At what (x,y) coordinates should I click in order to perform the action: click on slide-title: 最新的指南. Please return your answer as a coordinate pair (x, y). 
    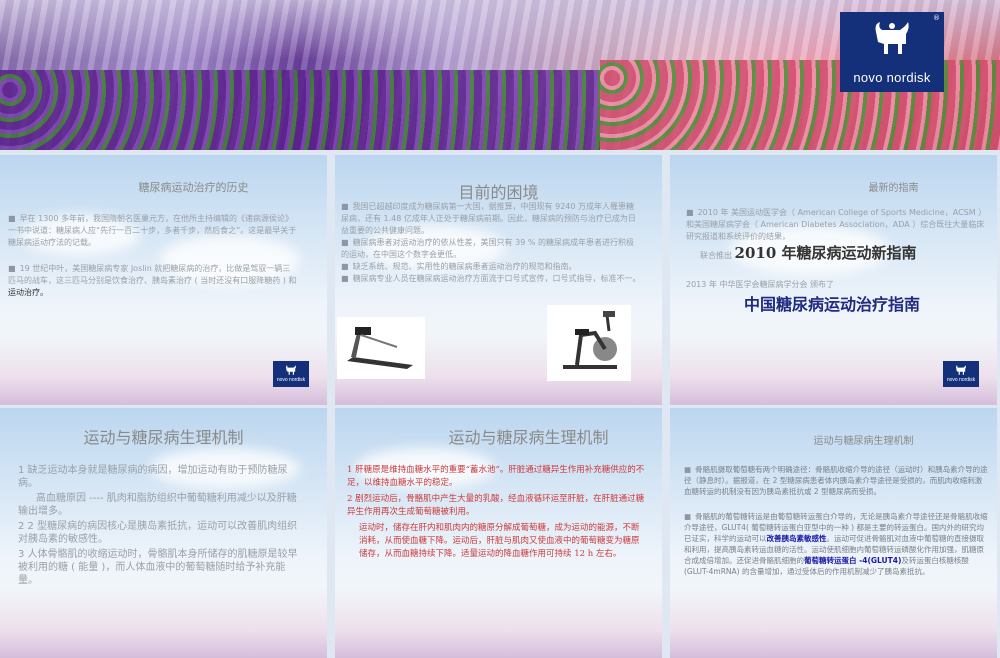
    Looking at the image, I should click on (893, 188).